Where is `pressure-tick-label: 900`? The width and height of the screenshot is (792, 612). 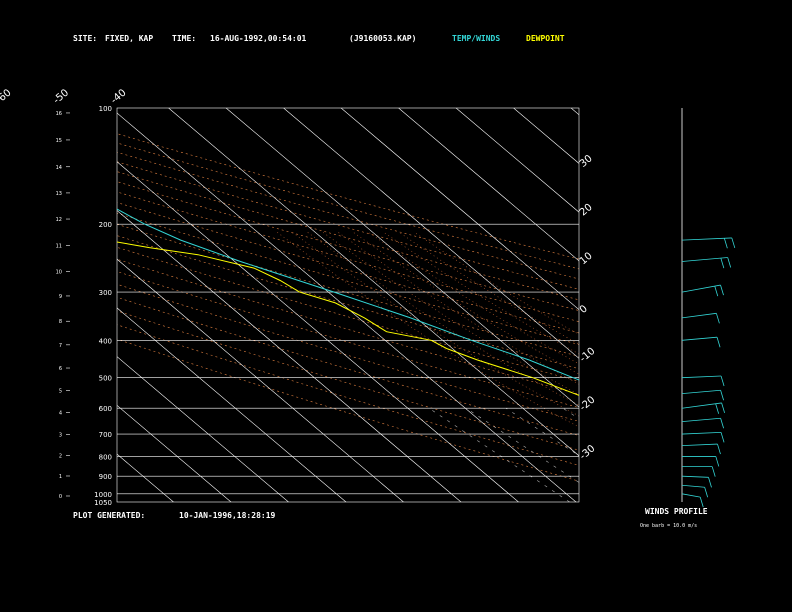 pressure-tick-label: 900 is located at coordinates (105, 477).